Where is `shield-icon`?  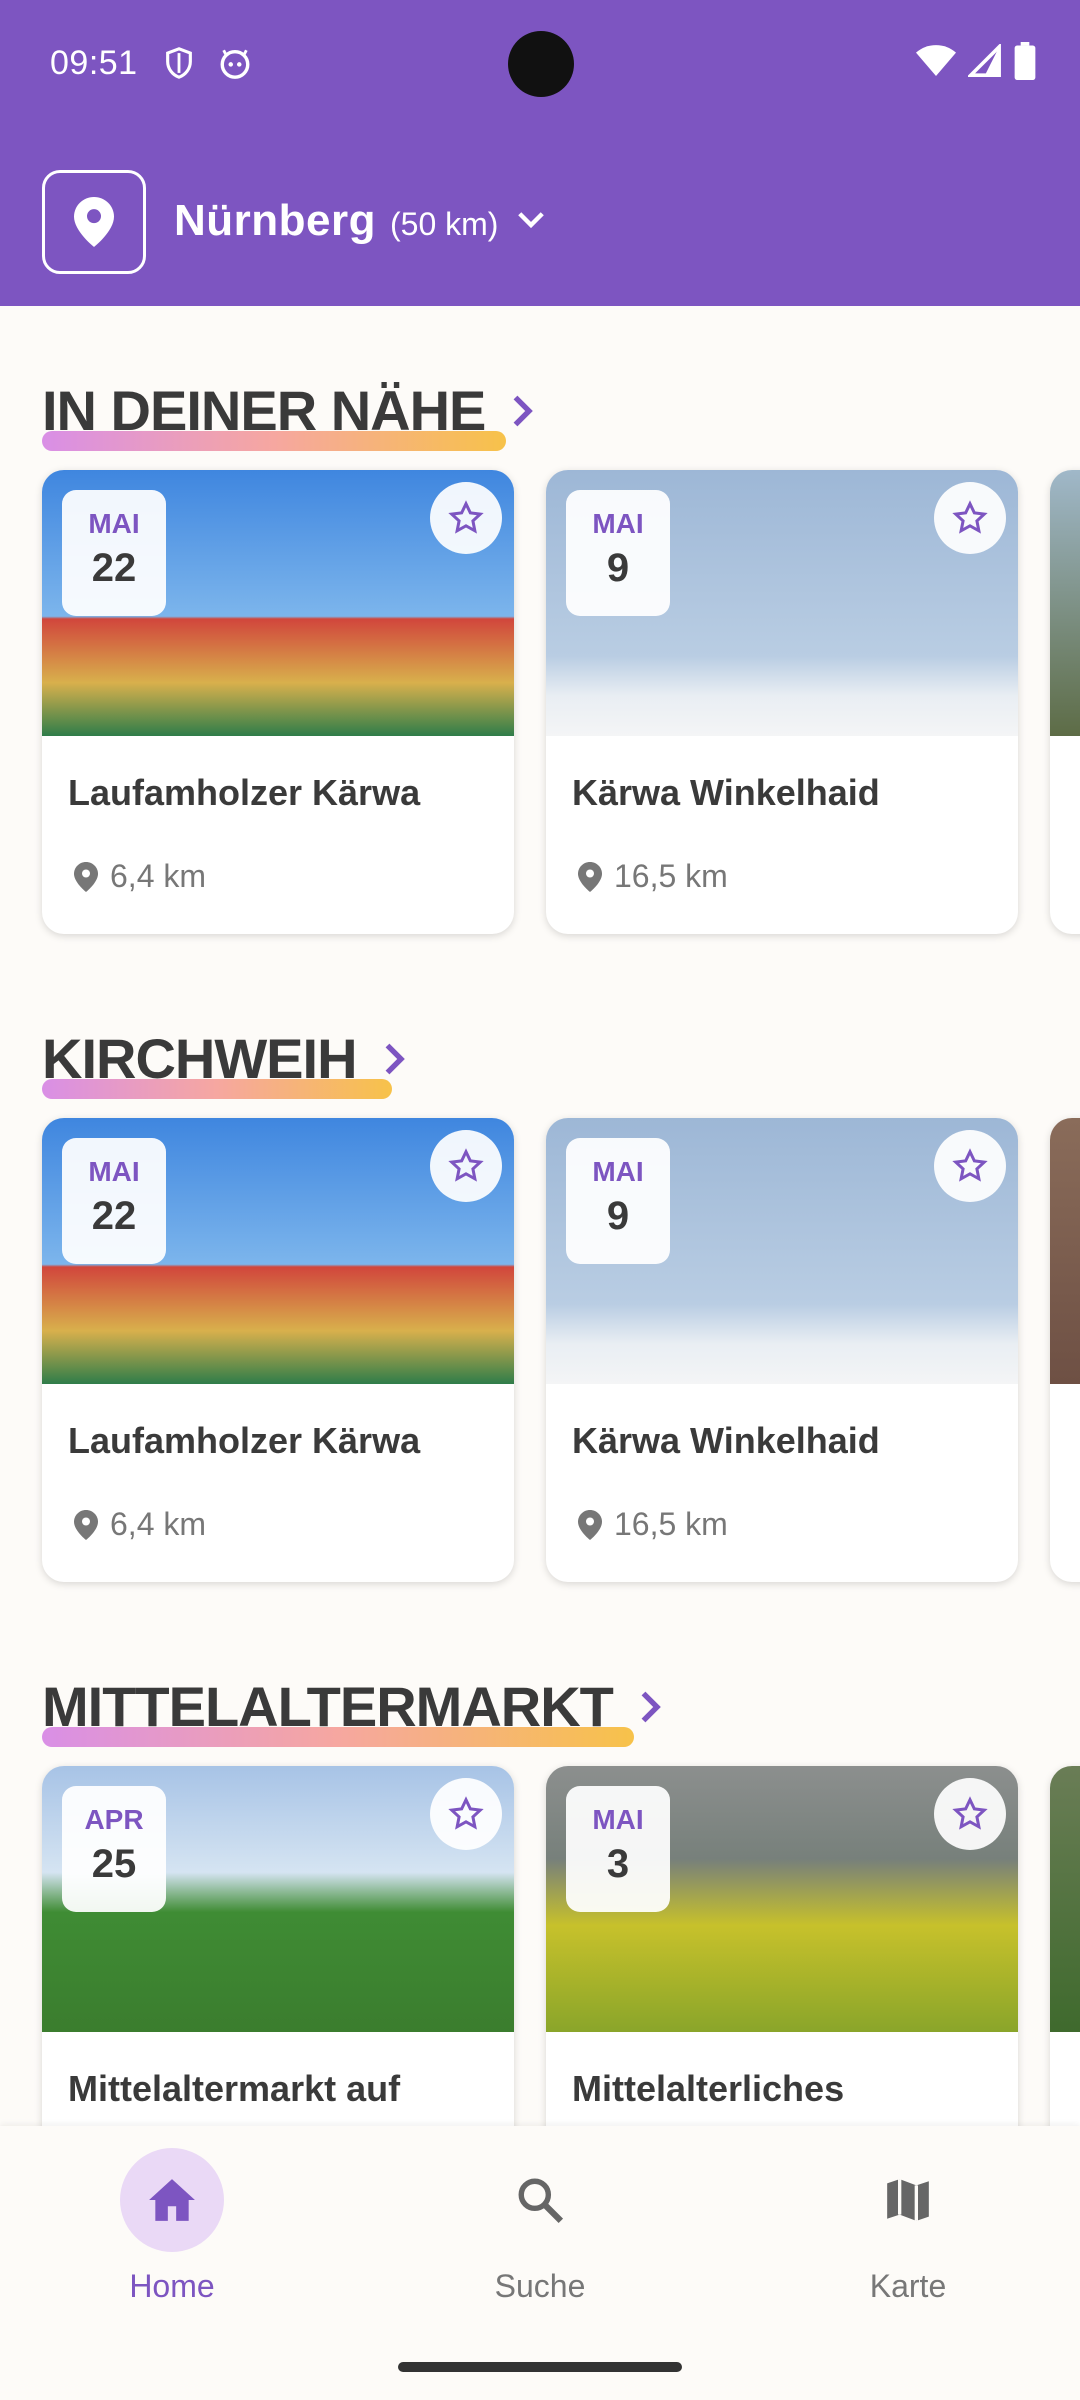
shield-icon is located at coordinates (179, 63).